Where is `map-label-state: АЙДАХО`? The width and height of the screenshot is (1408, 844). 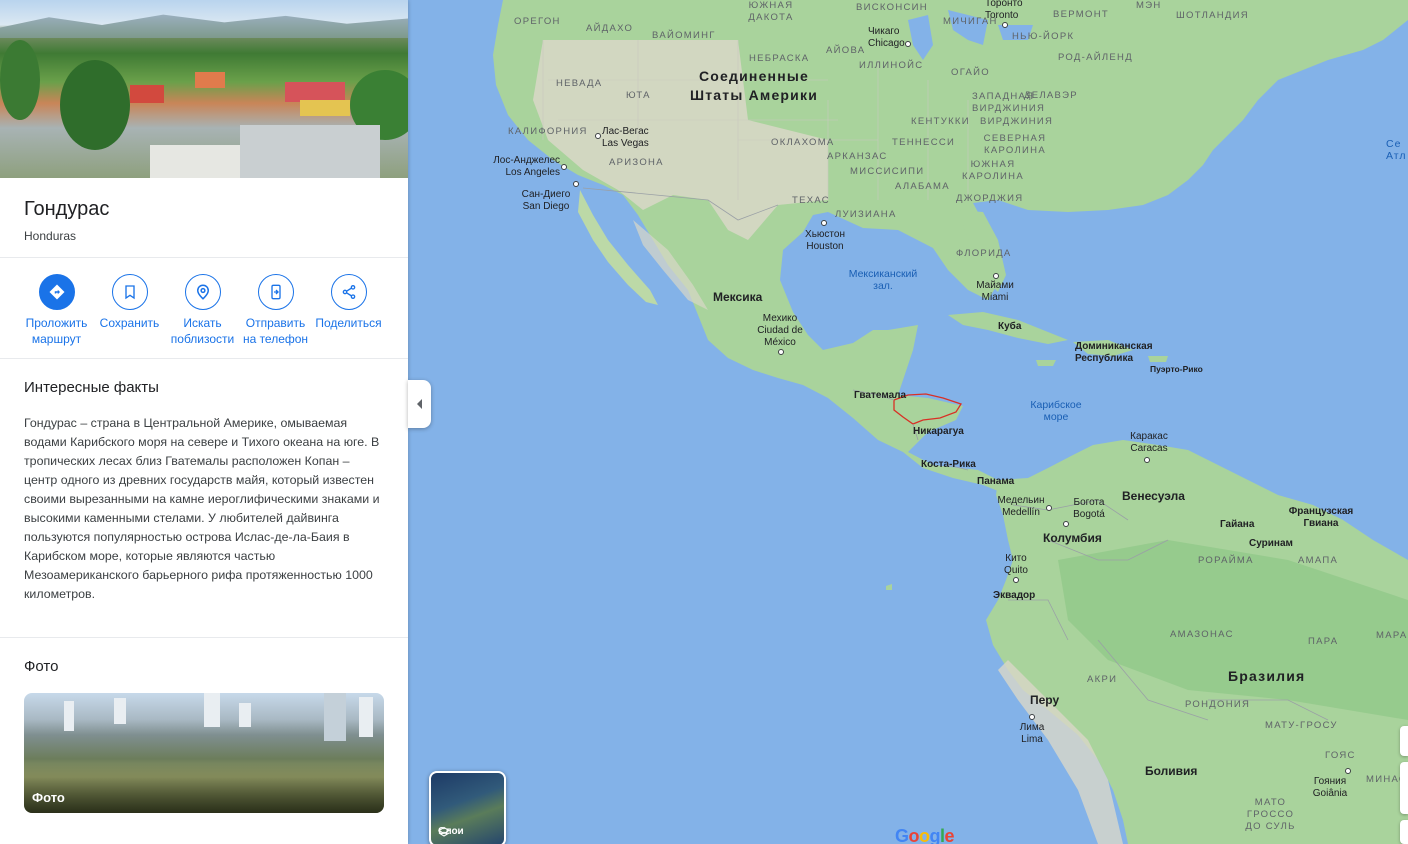 map-label-state: АЙДАХО is located at coordinates (610, 28).